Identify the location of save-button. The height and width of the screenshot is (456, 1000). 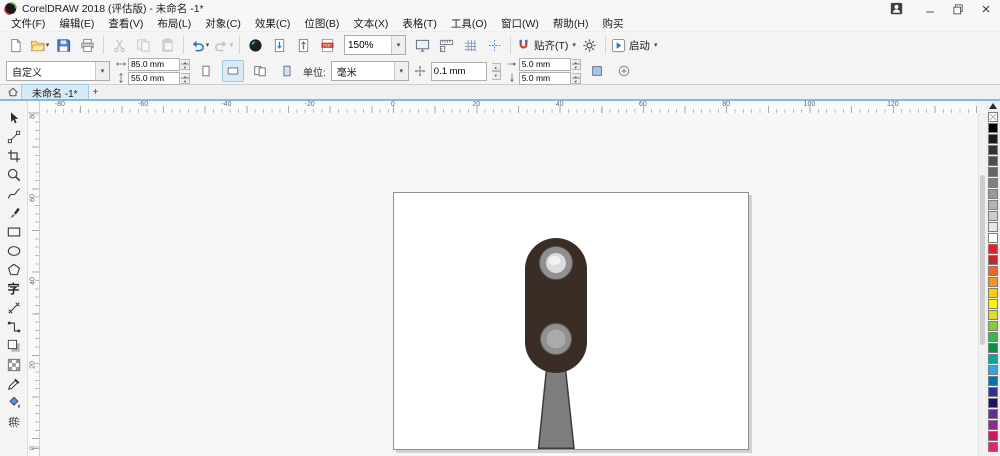
(63, 45).